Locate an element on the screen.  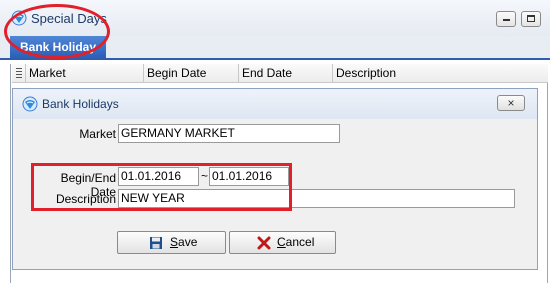
description-label: Description is located at coordinates (85, 199).